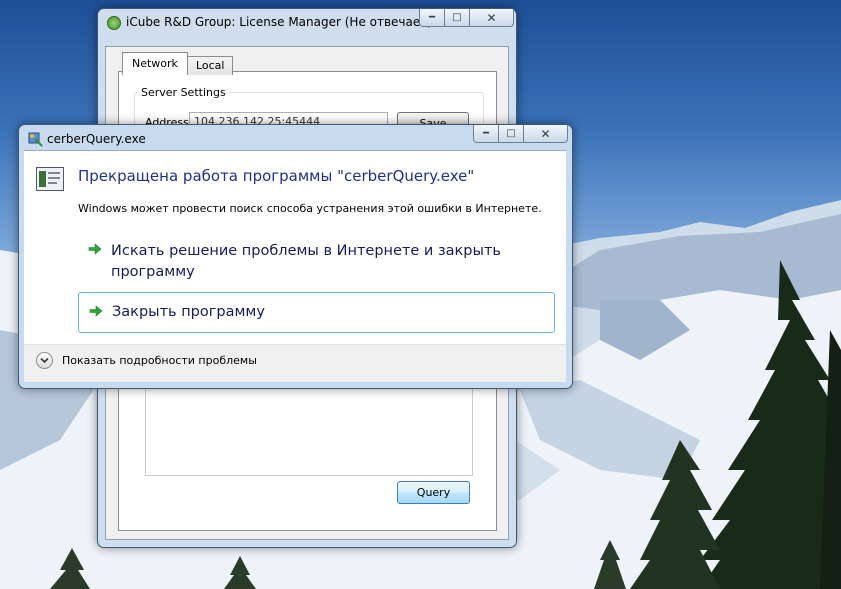 The image size is (841, 589). I want to click on tab-network: Network, so click(155, 63).